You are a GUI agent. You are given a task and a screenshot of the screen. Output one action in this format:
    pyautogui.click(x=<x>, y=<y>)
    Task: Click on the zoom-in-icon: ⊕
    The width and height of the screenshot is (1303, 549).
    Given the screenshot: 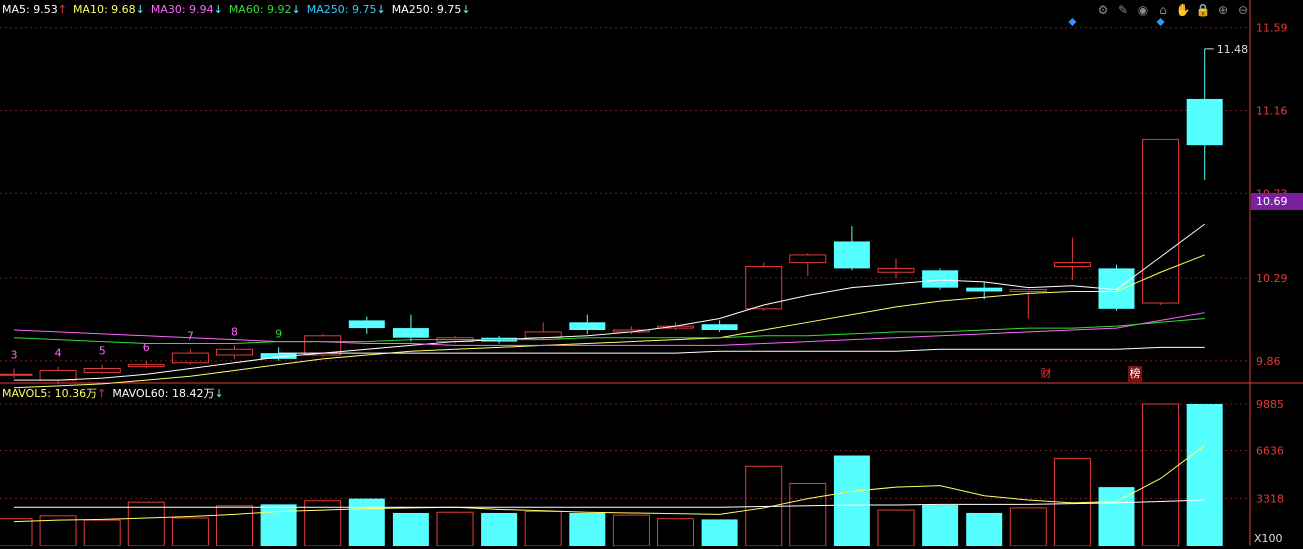 What is the action you would take?
    pyautogui.click(x=1223, y=10)
    